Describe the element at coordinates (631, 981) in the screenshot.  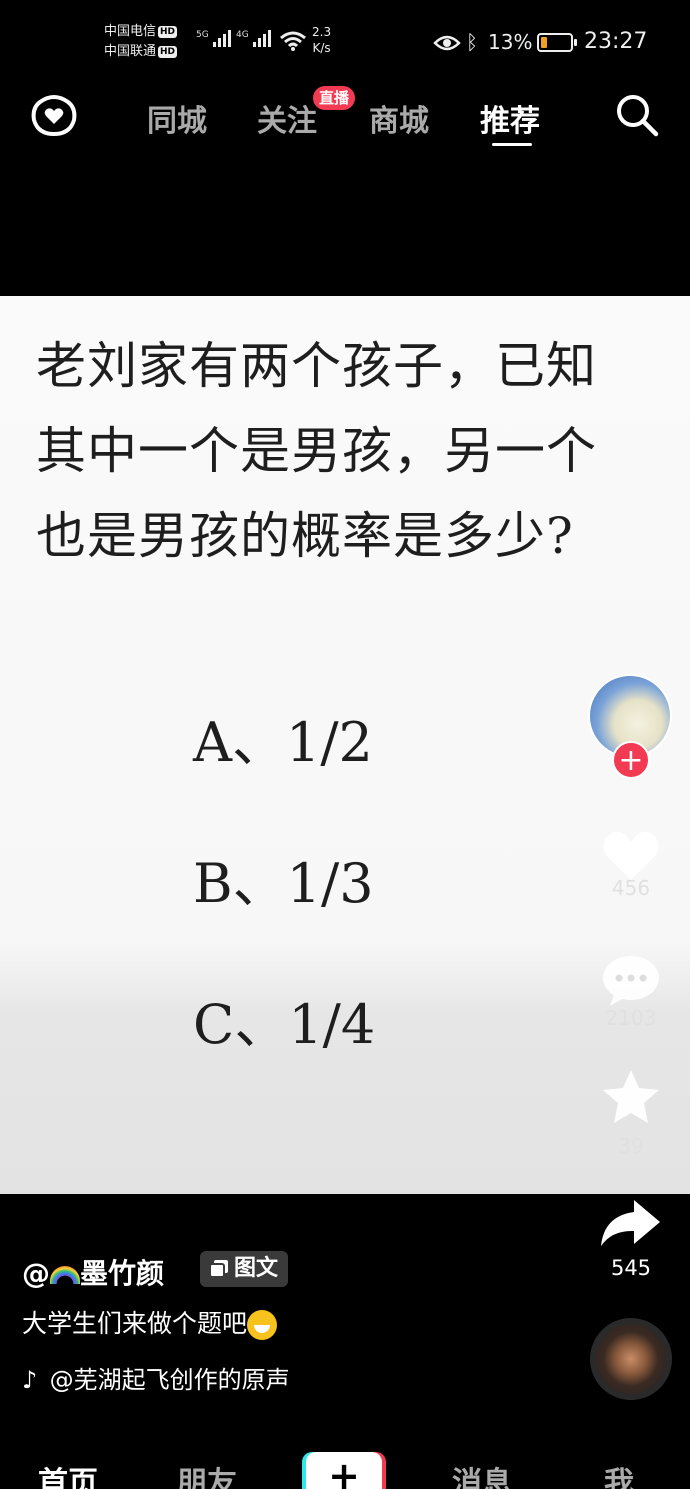
I see `comment-icon` at that location.